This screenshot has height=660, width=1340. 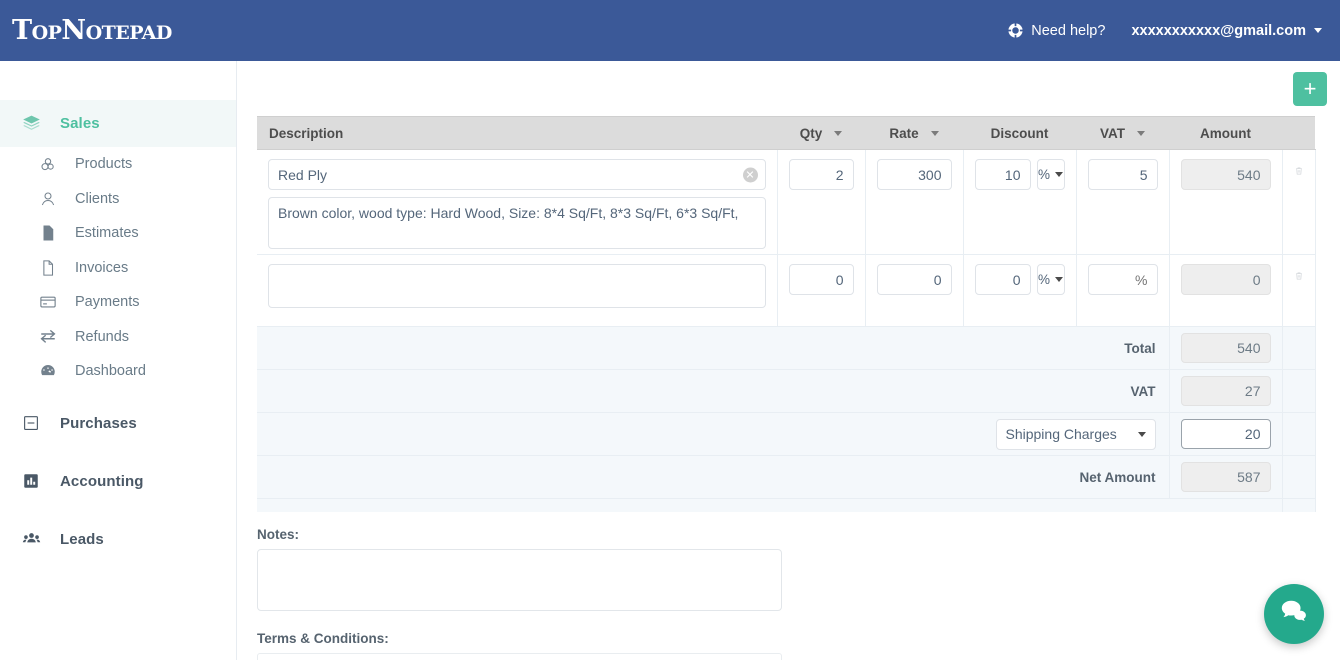 I want to click on item-amount-output, so click(x=1225, y=279).